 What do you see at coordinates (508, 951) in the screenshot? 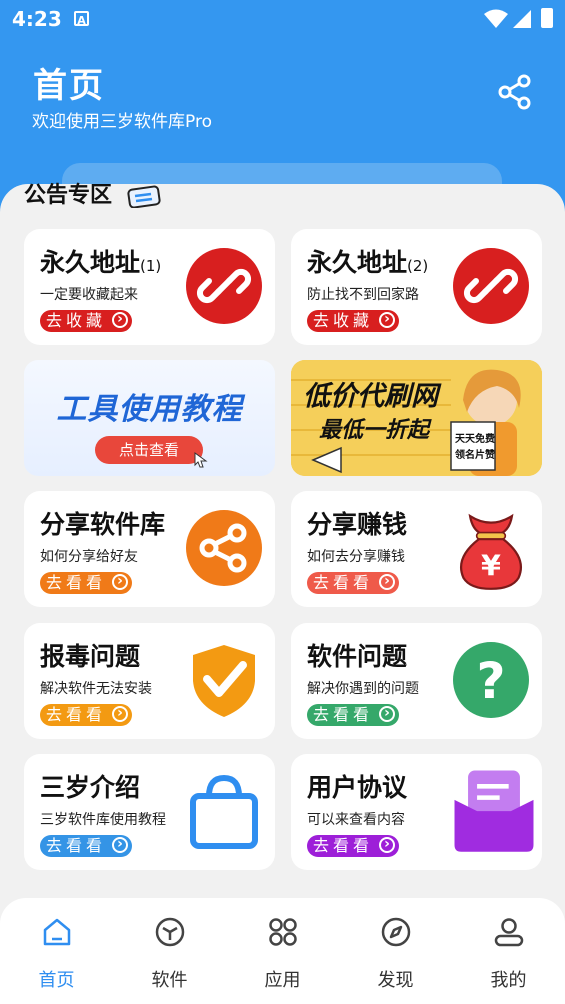
I see `nav-mine: 我的` at bounding box center [508, 951].